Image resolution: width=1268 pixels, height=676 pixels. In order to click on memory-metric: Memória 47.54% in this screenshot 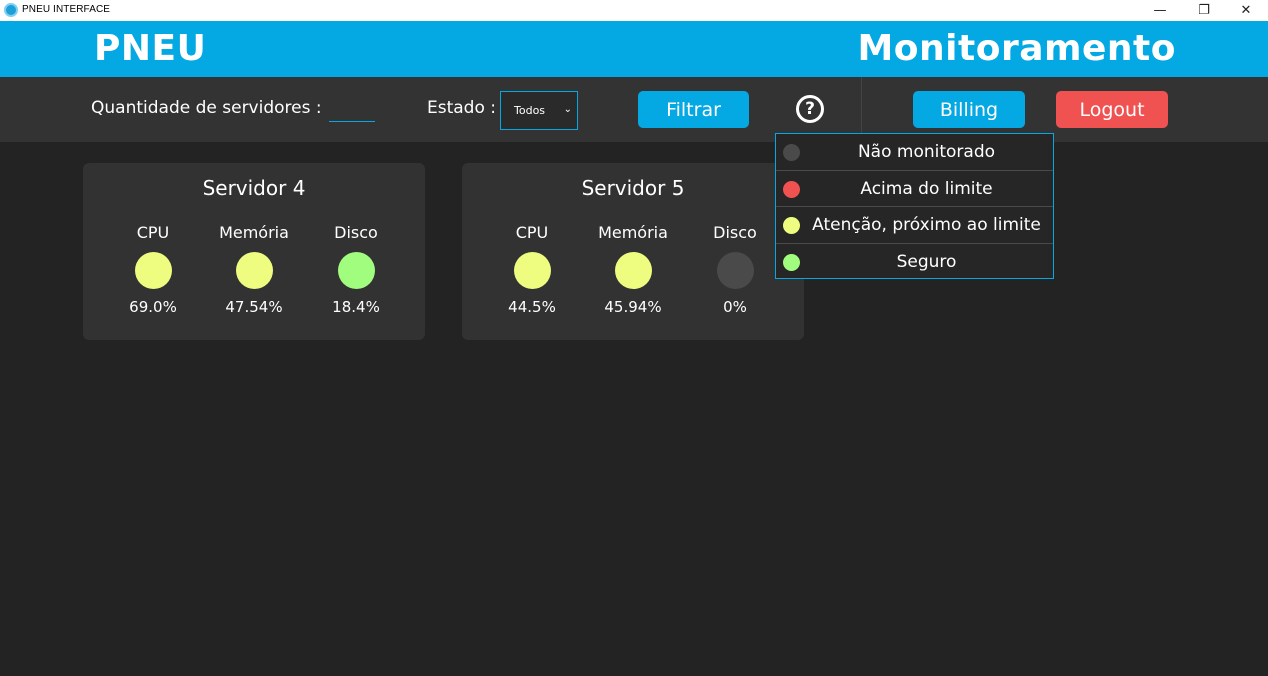, I will do `click(254, 269)`.